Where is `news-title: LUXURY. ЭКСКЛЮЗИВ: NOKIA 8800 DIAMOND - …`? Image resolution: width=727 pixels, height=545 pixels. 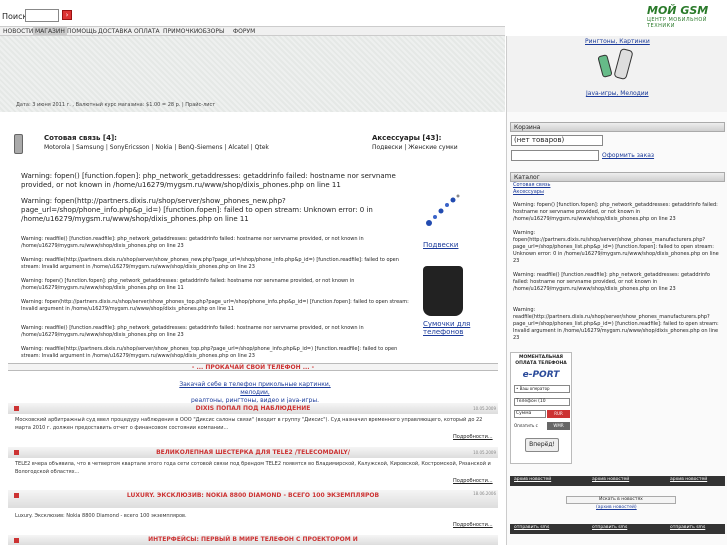 news-title: LUXURY. ЭКСКЛЮЗИВ: NOKIA 8800 DIAMOND - … is located at coordinates (253, 499).